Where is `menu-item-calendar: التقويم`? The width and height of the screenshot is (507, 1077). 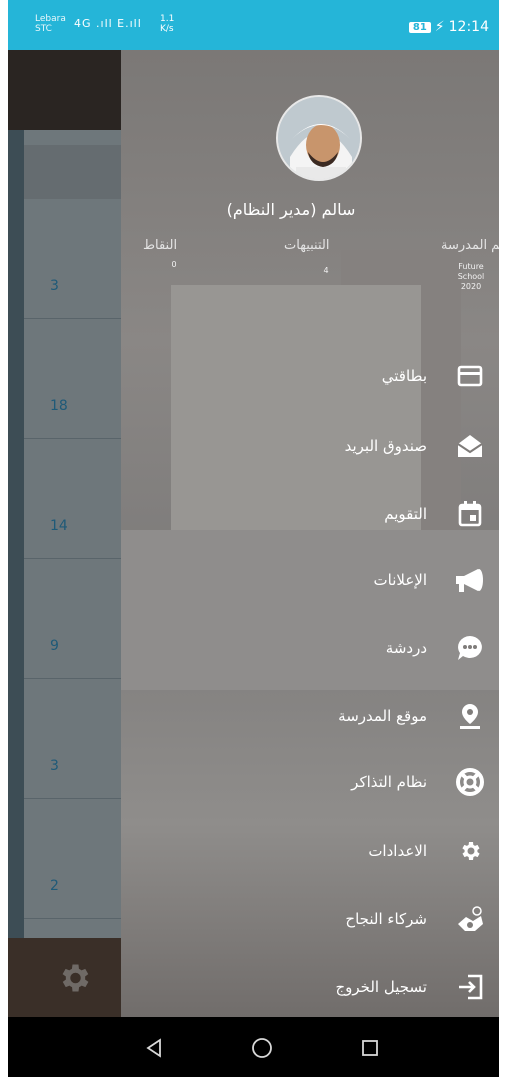 menu-item-calendar: التقويم is located at coordinates (310, 514).